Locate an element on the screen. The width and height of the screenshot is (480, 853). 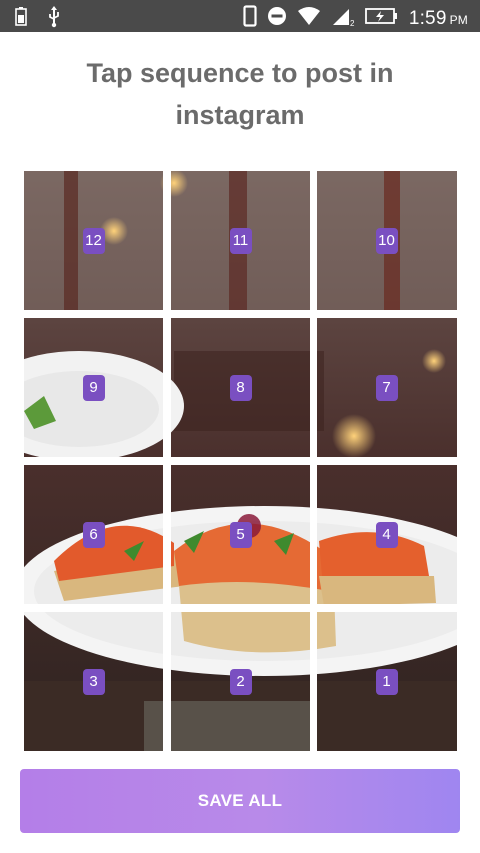
sequence-badge: 10 is located at coordinates (386, 240).